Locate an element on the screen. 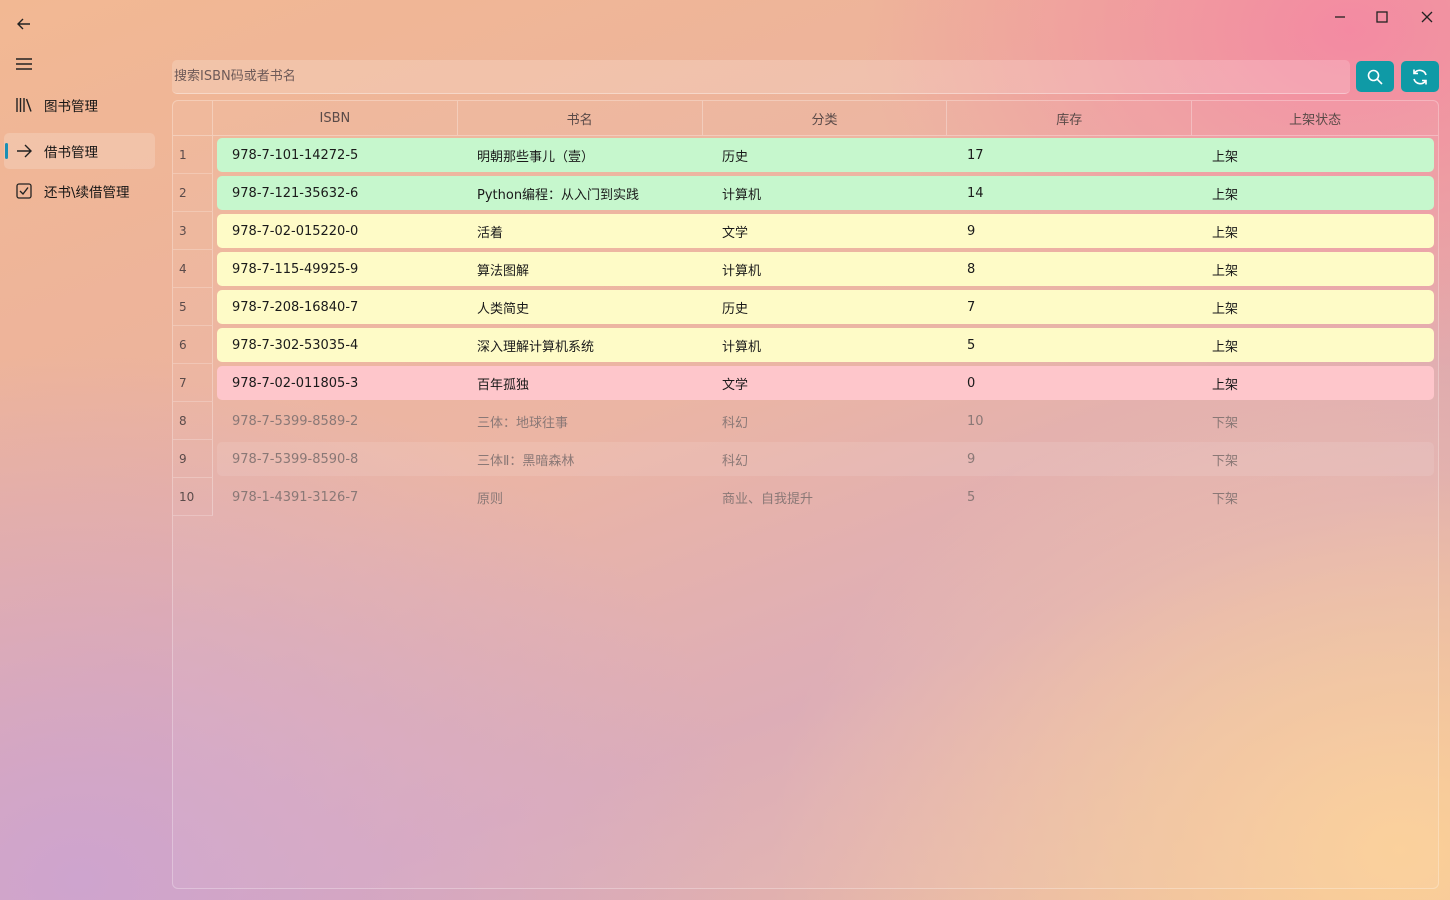 This screenshot has height=900, width=1450. cell-isbn: 978-7-02-011805-3 is located at coordinates (295, 383).